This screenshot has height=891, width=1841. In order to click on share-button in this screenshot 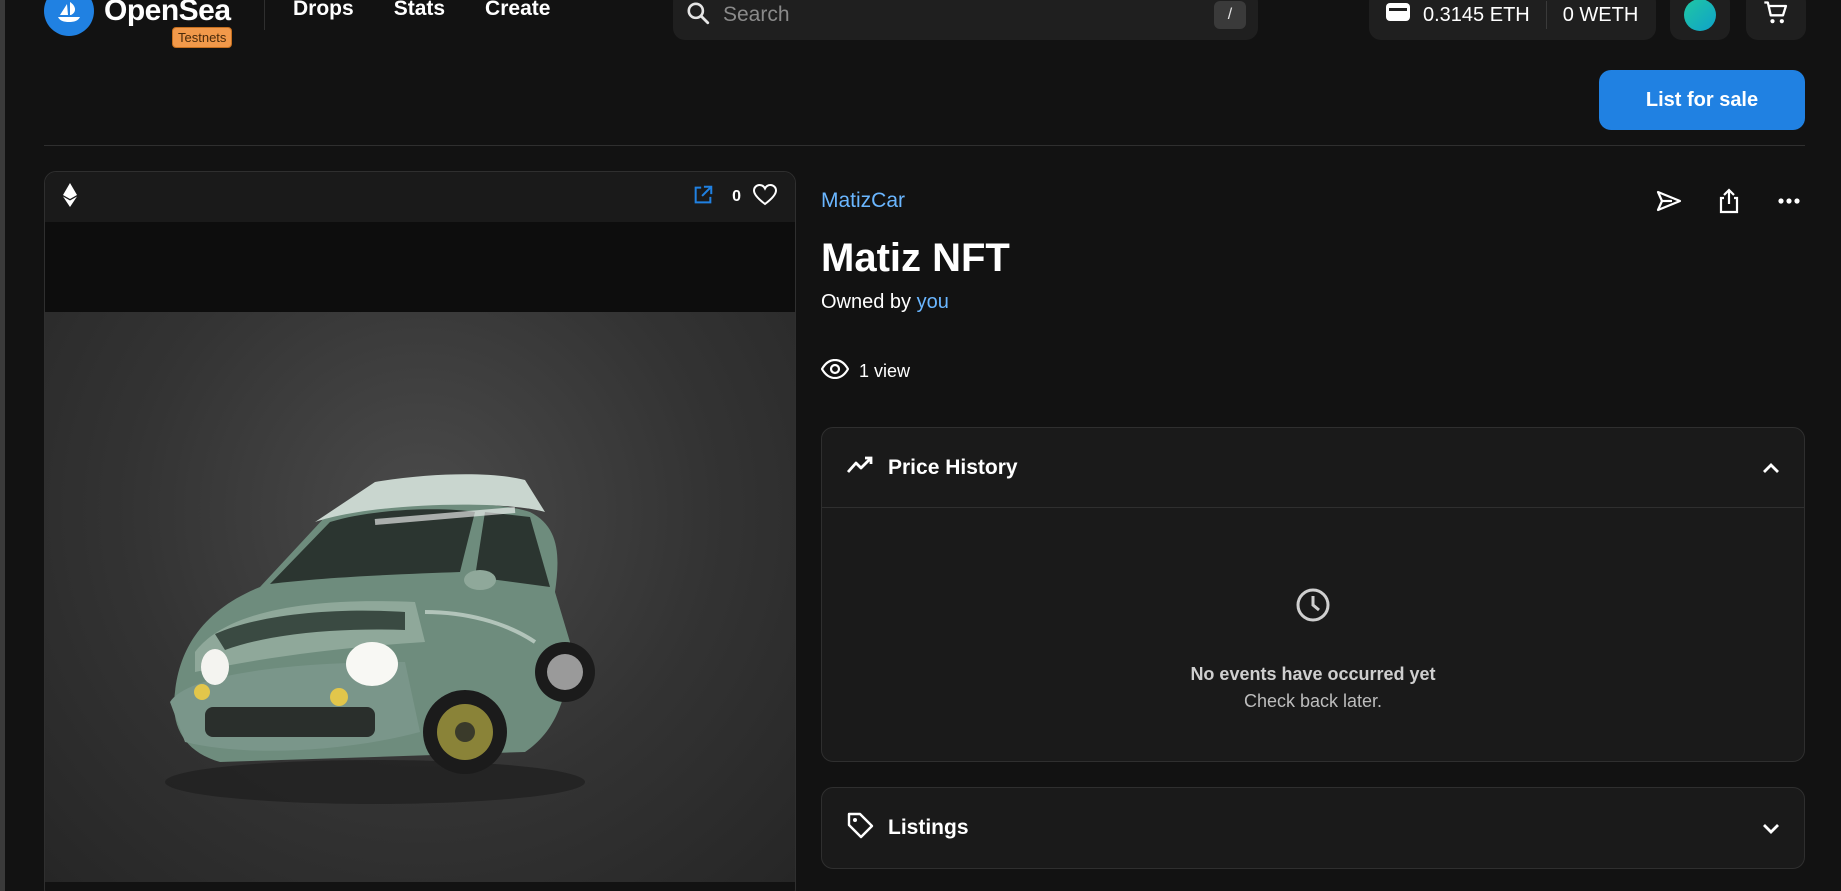, I will do `click(1729, 201)`.